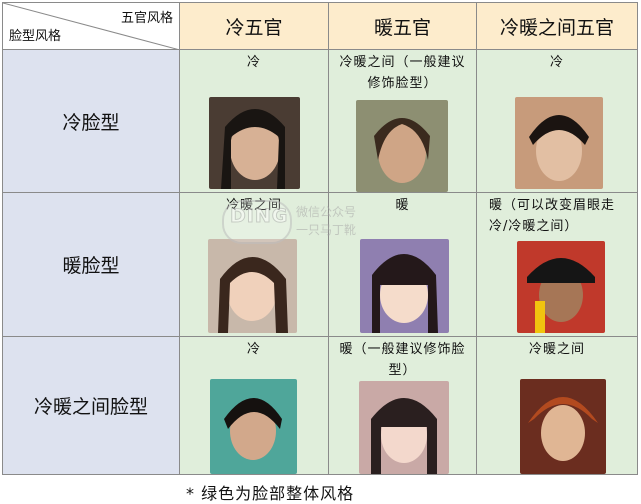 The width and height of the screenshot is (641, 504). I want to click on cell-cold-face-cold-features: 冷, so click(254, 121).